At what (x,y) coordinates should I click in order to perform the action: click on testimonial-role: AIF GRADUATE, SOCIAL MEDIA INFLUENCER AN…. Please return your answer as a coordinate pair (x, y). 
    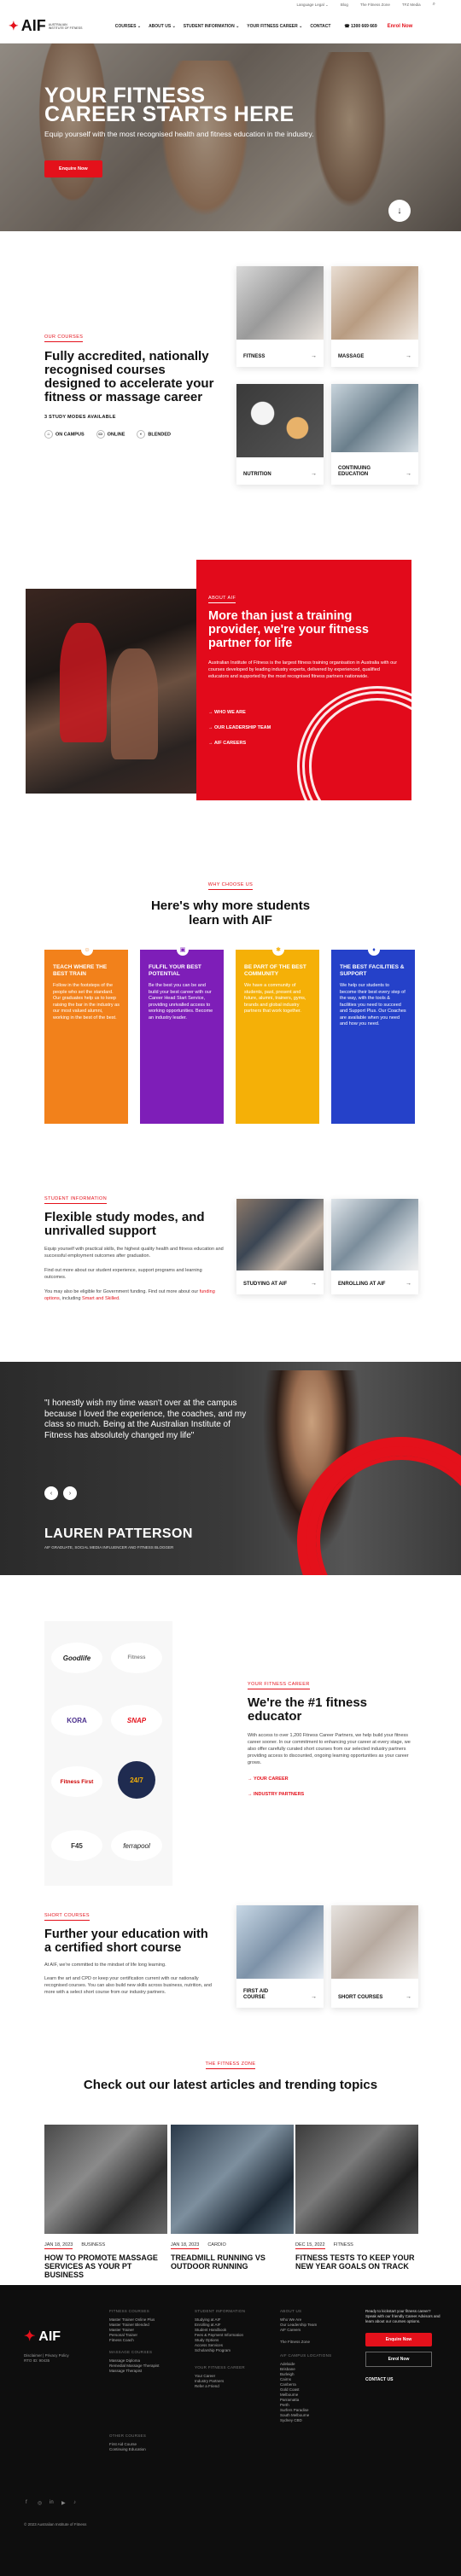
    Looking at the image, I should click on (109, 1547).